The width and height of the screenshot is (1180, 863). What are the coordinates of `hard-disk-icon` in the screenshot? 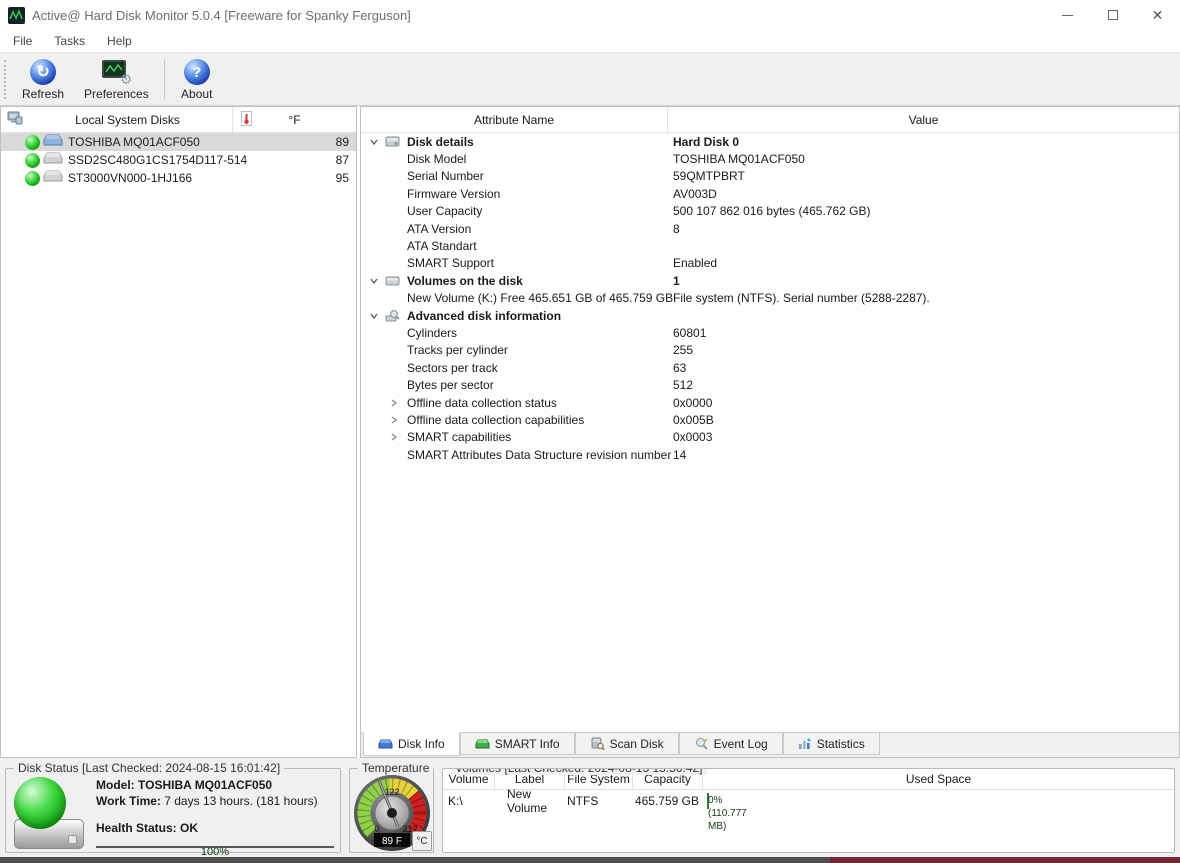 It's located at (53, 160).